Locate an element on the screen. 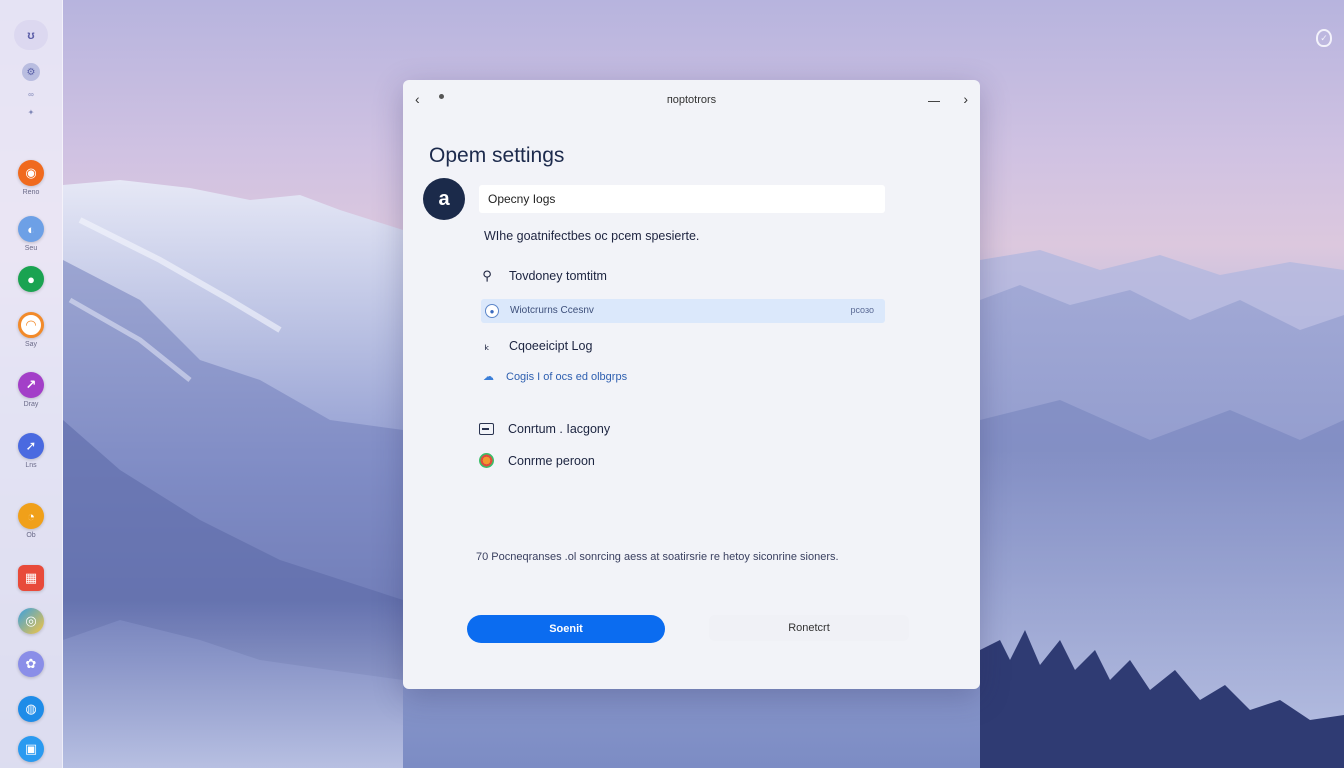  sub-option-link: ☁ Cogis I of ocs ed olbgrps is located at coordinates (555, 377).